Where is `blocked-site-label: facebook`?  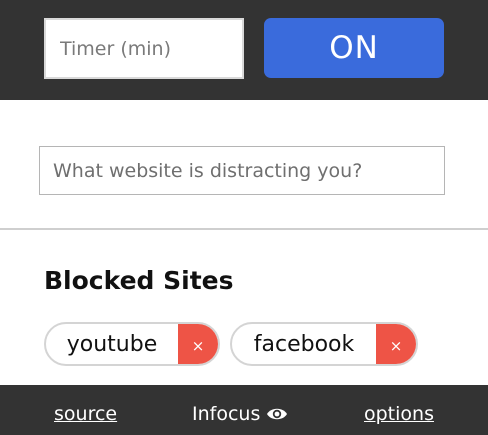 blocked-site-label: facebook is located at coordinates (304, 344).